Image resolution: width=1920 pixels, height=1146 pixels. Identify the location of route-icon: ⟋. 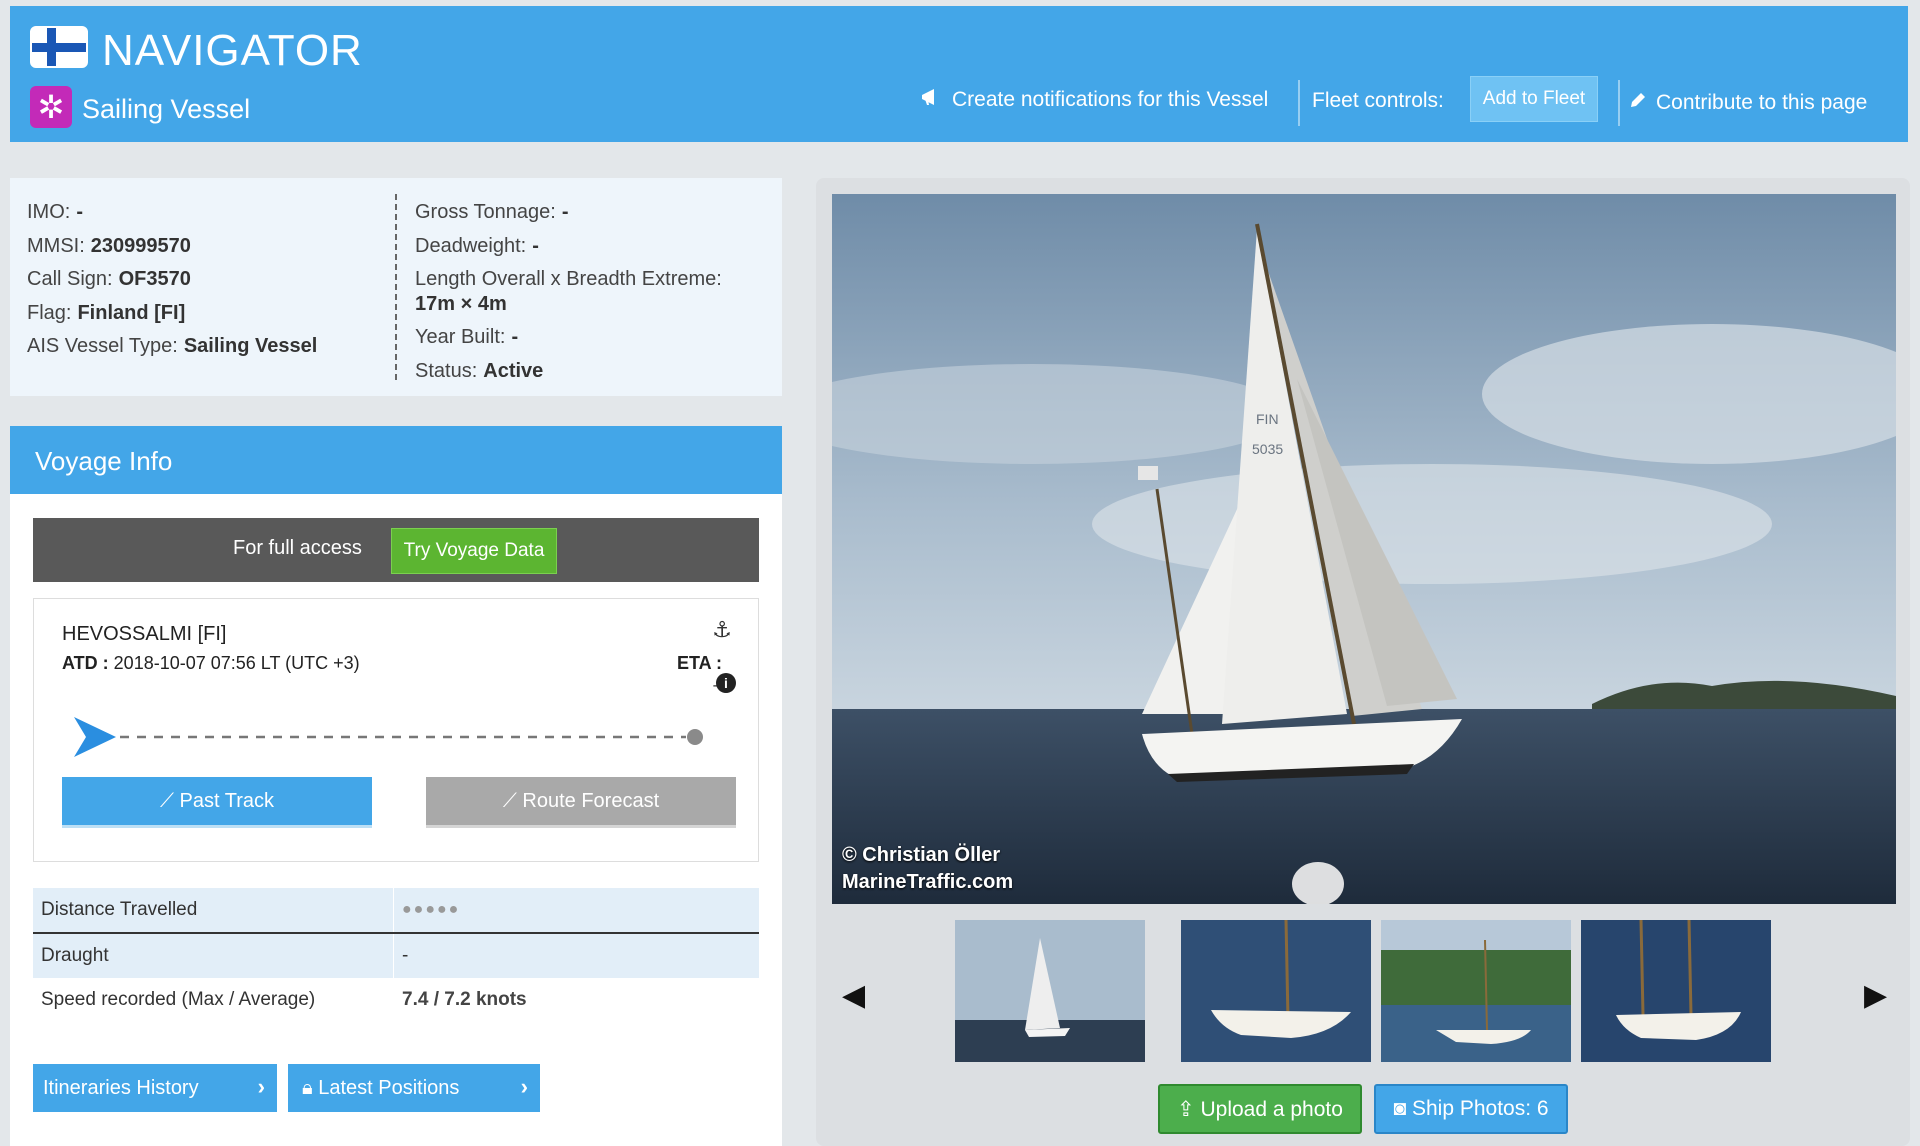
(512, 800).